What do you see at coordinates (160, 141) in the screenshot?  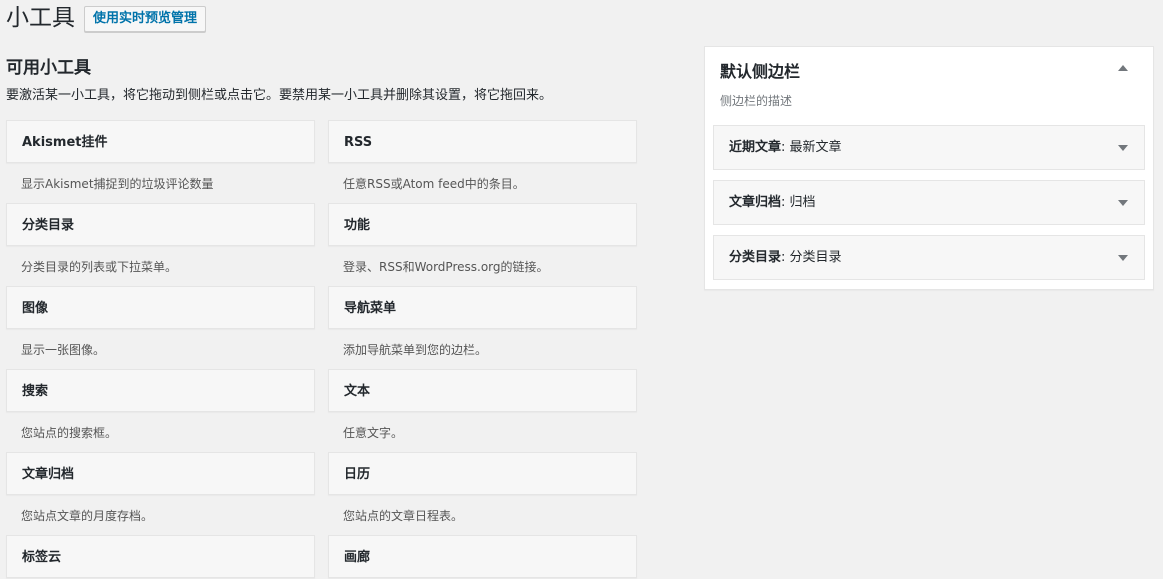 I see `widget-title: Akismet挂件` at bounding box center [160, 141].